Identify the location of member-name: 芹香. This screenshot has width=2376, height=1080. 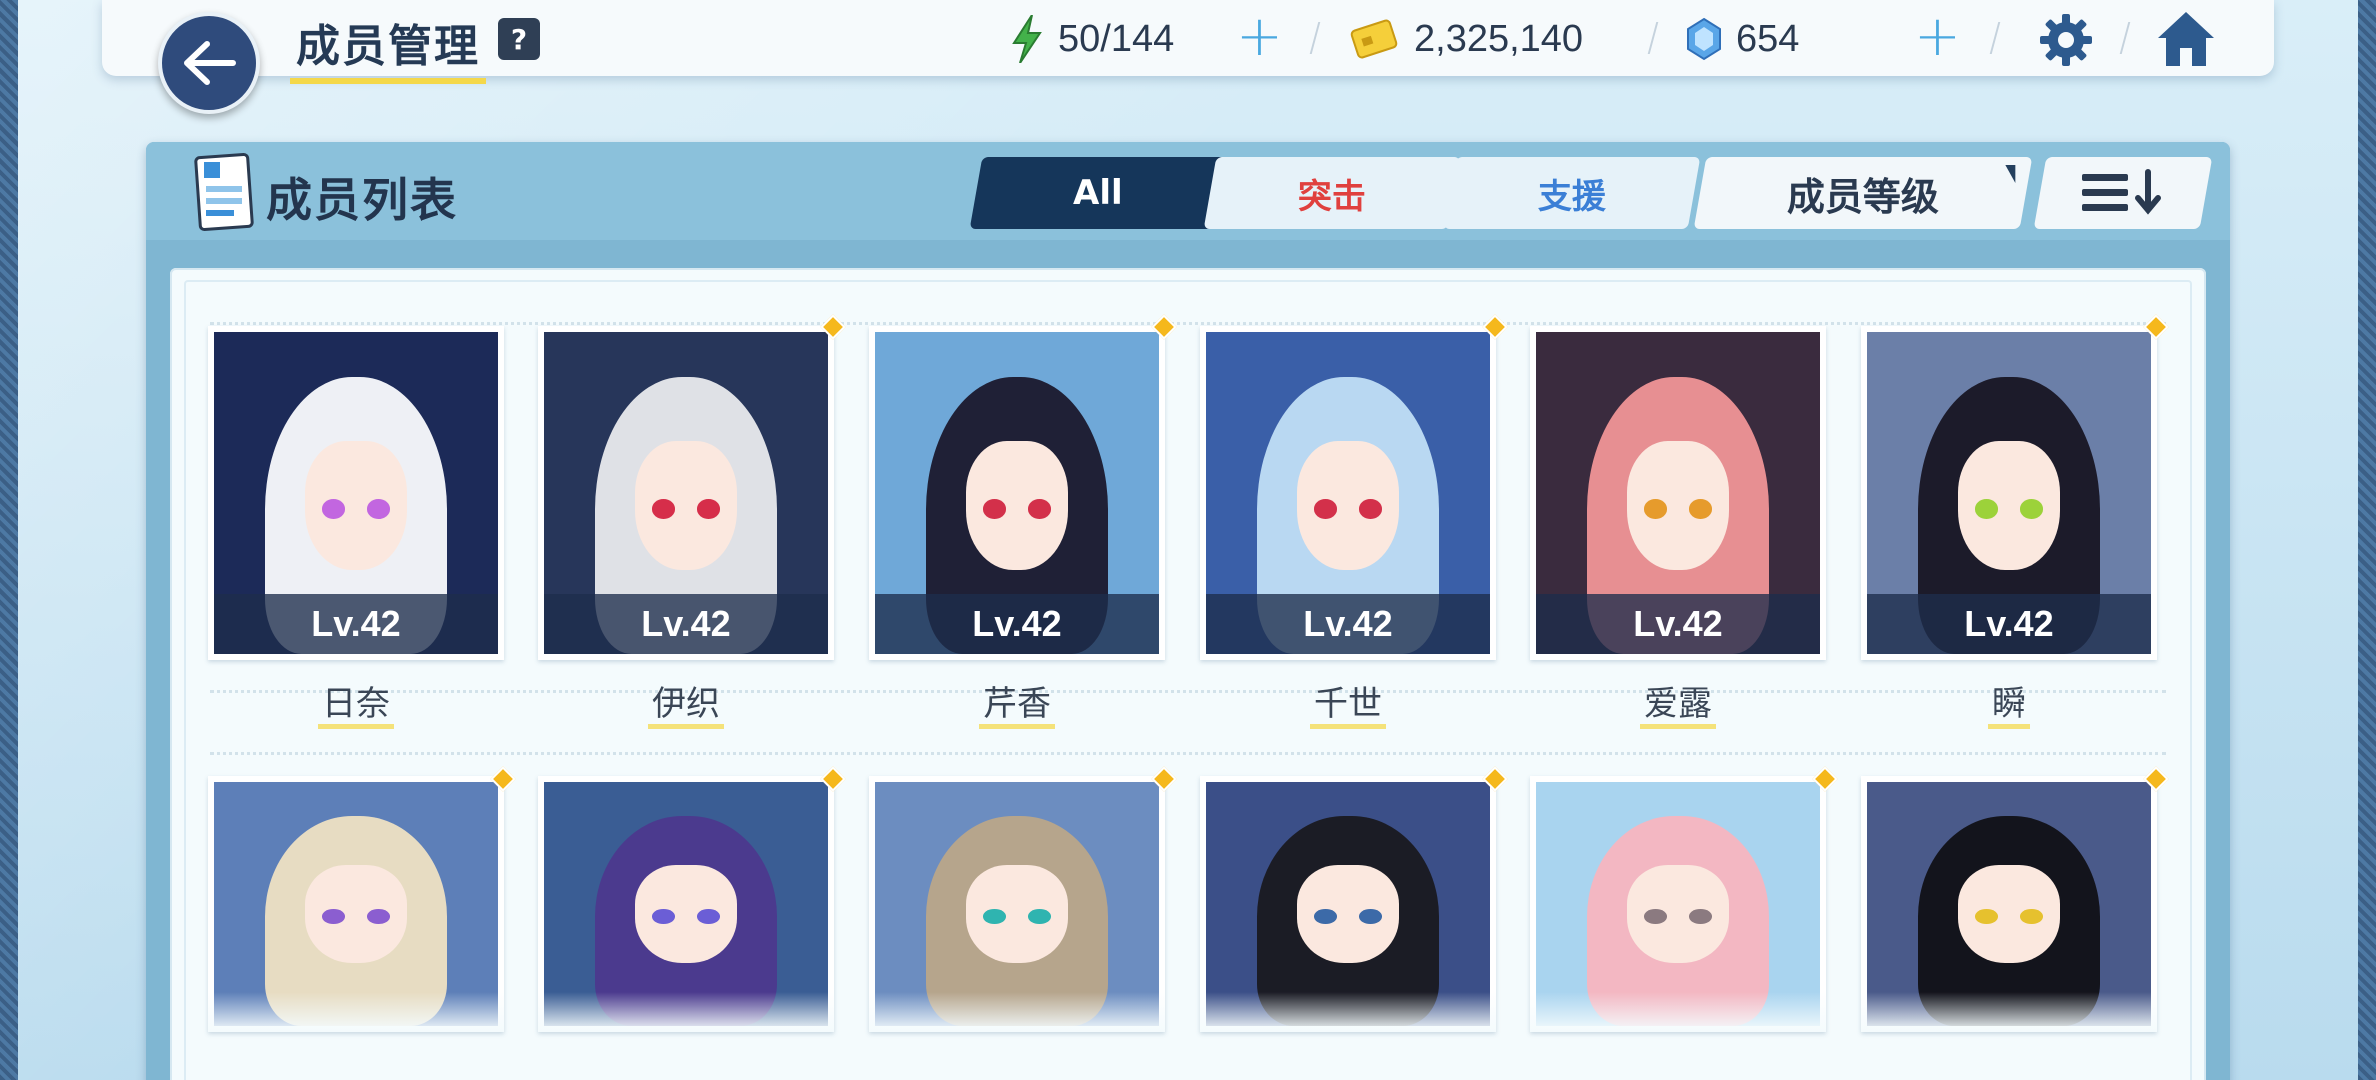
(1017, 702).